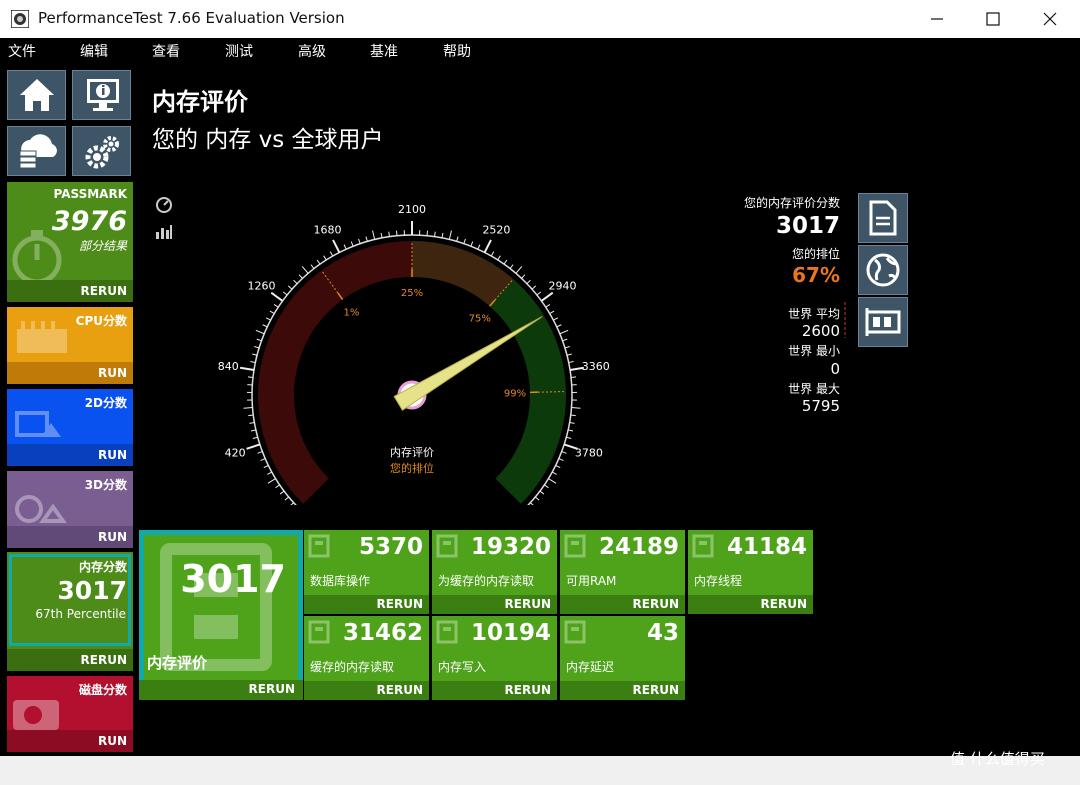  What do you see at coordinates (70, 537) in the screenshot?
I see `3d-run-bar: RUN` at bounding box center [70, 537].